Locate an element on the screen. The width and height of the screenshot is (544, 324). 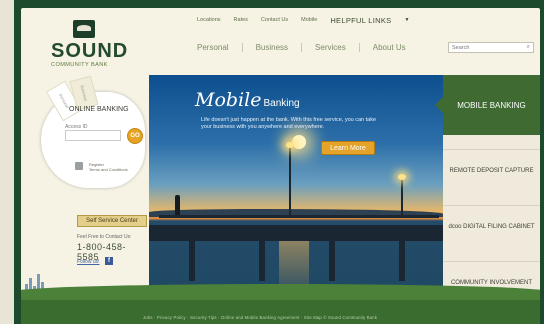
helpful-links-dropdown: HELPFUL LINKS is located at coordinates (360, 20).